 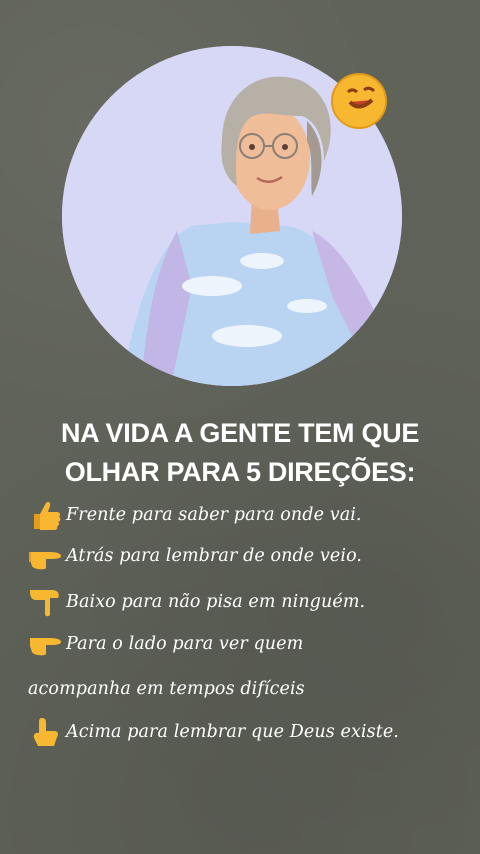 What do you see at coordinates (45, 602) in the screenshot?
I see `pointing-down-hand-icon` at bounding box center [45, 602].